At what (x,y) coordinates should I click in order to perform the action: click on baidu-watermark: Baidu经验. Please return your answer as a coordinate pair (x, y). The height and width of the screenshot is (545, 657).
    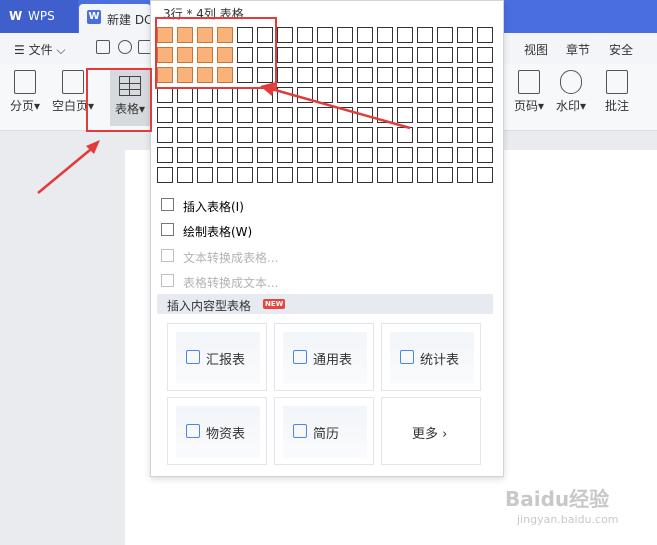
    Looking at the image, I should click on (557, 499).